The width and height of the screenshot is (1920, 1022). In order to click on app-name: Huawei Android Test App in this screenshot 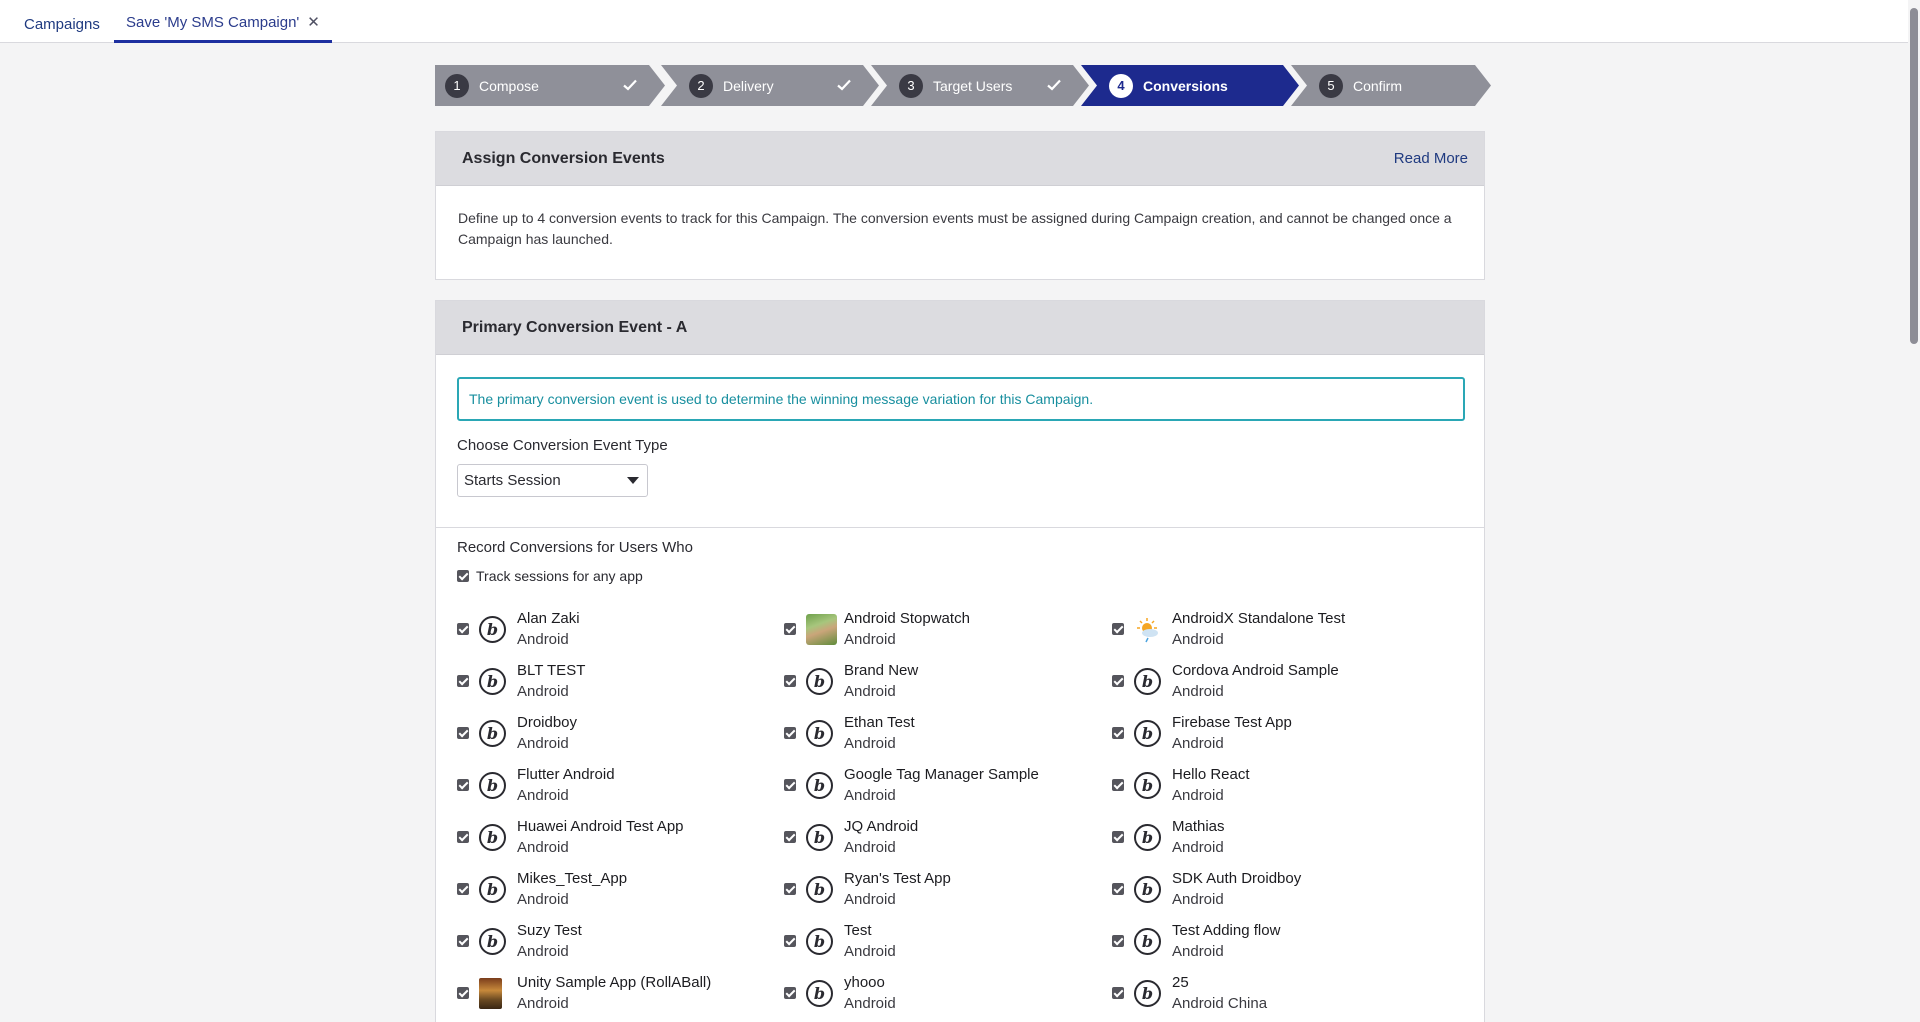, I will do `click(600, 826)`.